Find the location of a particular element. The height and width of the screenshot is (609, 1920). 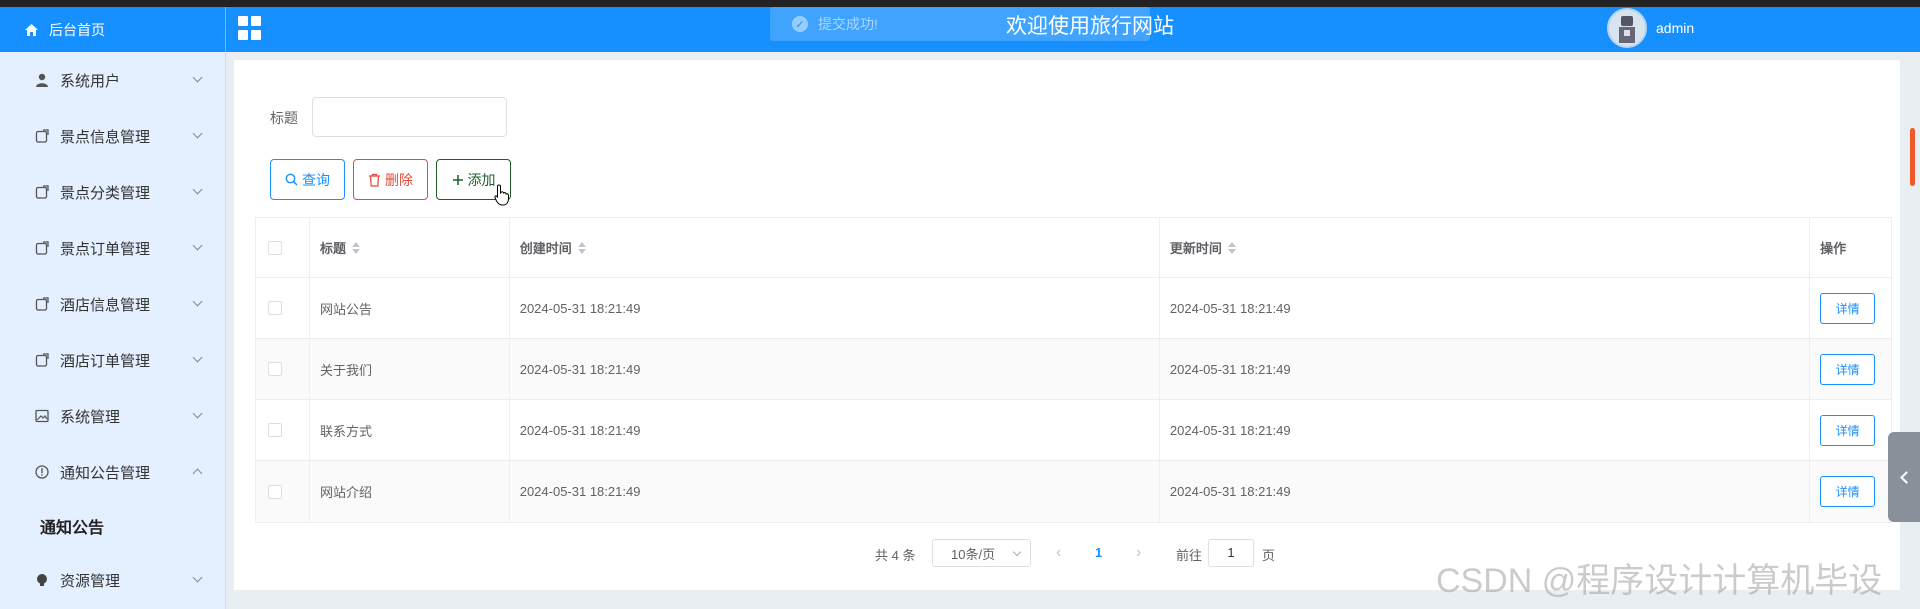

prev-page-icon: ‹ is located at coordinates (1058, 553).